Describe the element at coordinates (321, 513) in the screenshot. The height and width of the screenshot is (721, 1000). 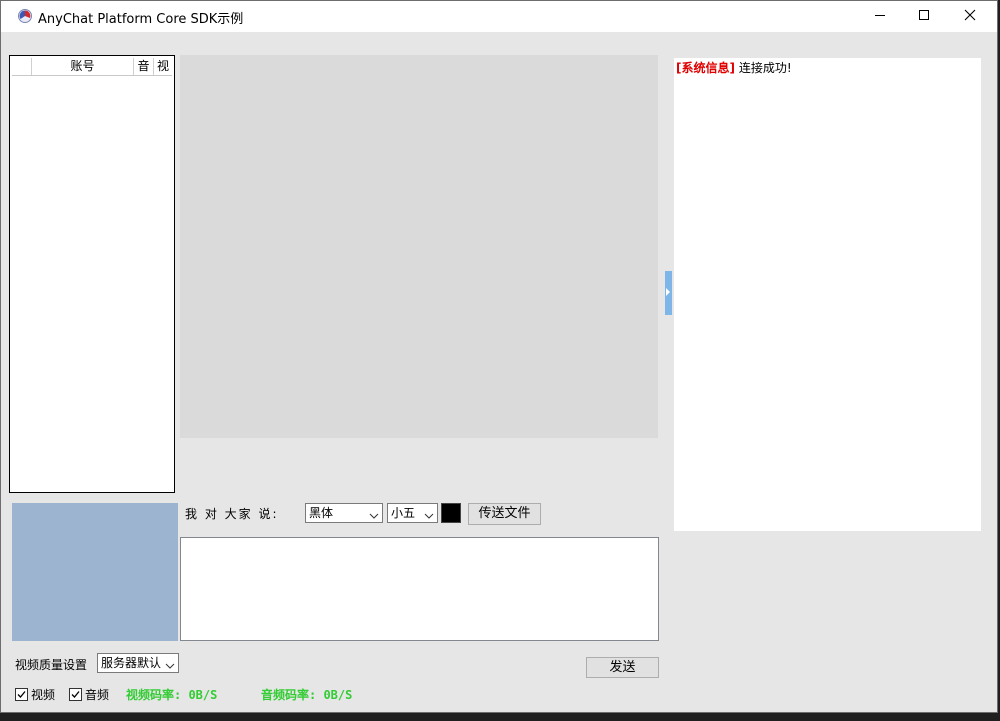
I see `font-select-value: 黑体` at that location.